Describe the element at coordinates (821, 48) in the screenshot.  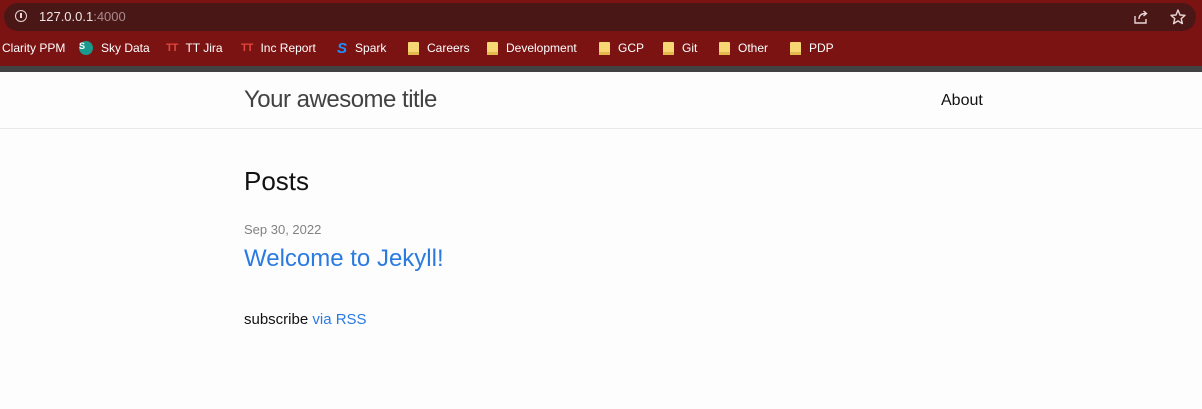
I see `bookmark-label: PDP` at that location.